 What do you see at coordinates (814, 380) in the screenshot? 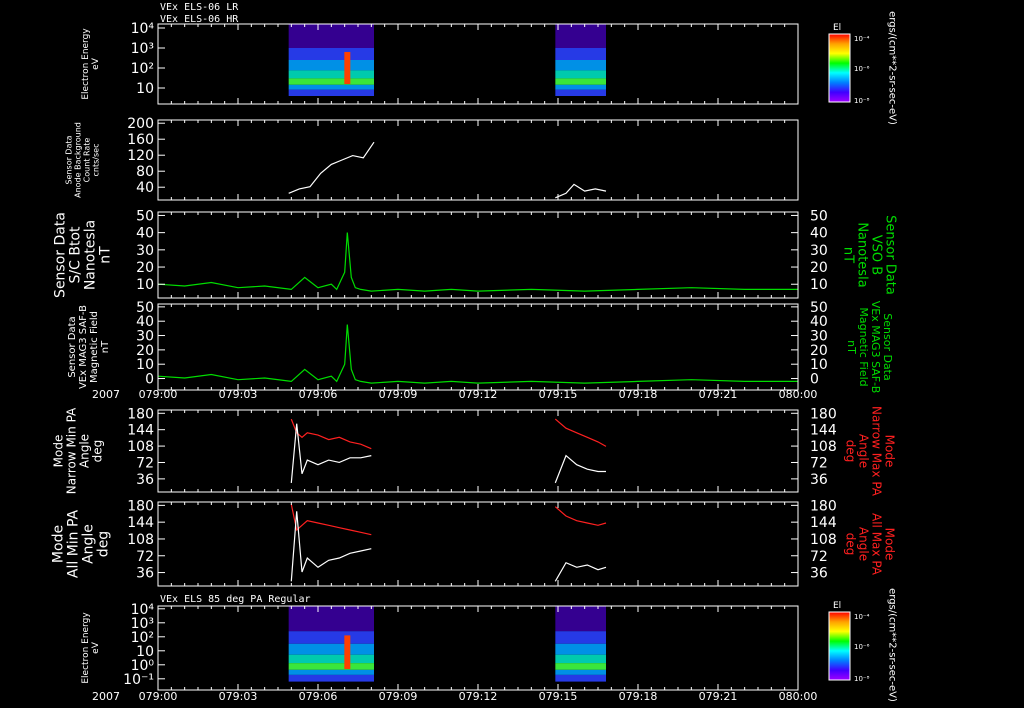
I see `p4-ytick-right-label: 0` at bounding box center [814, 380].